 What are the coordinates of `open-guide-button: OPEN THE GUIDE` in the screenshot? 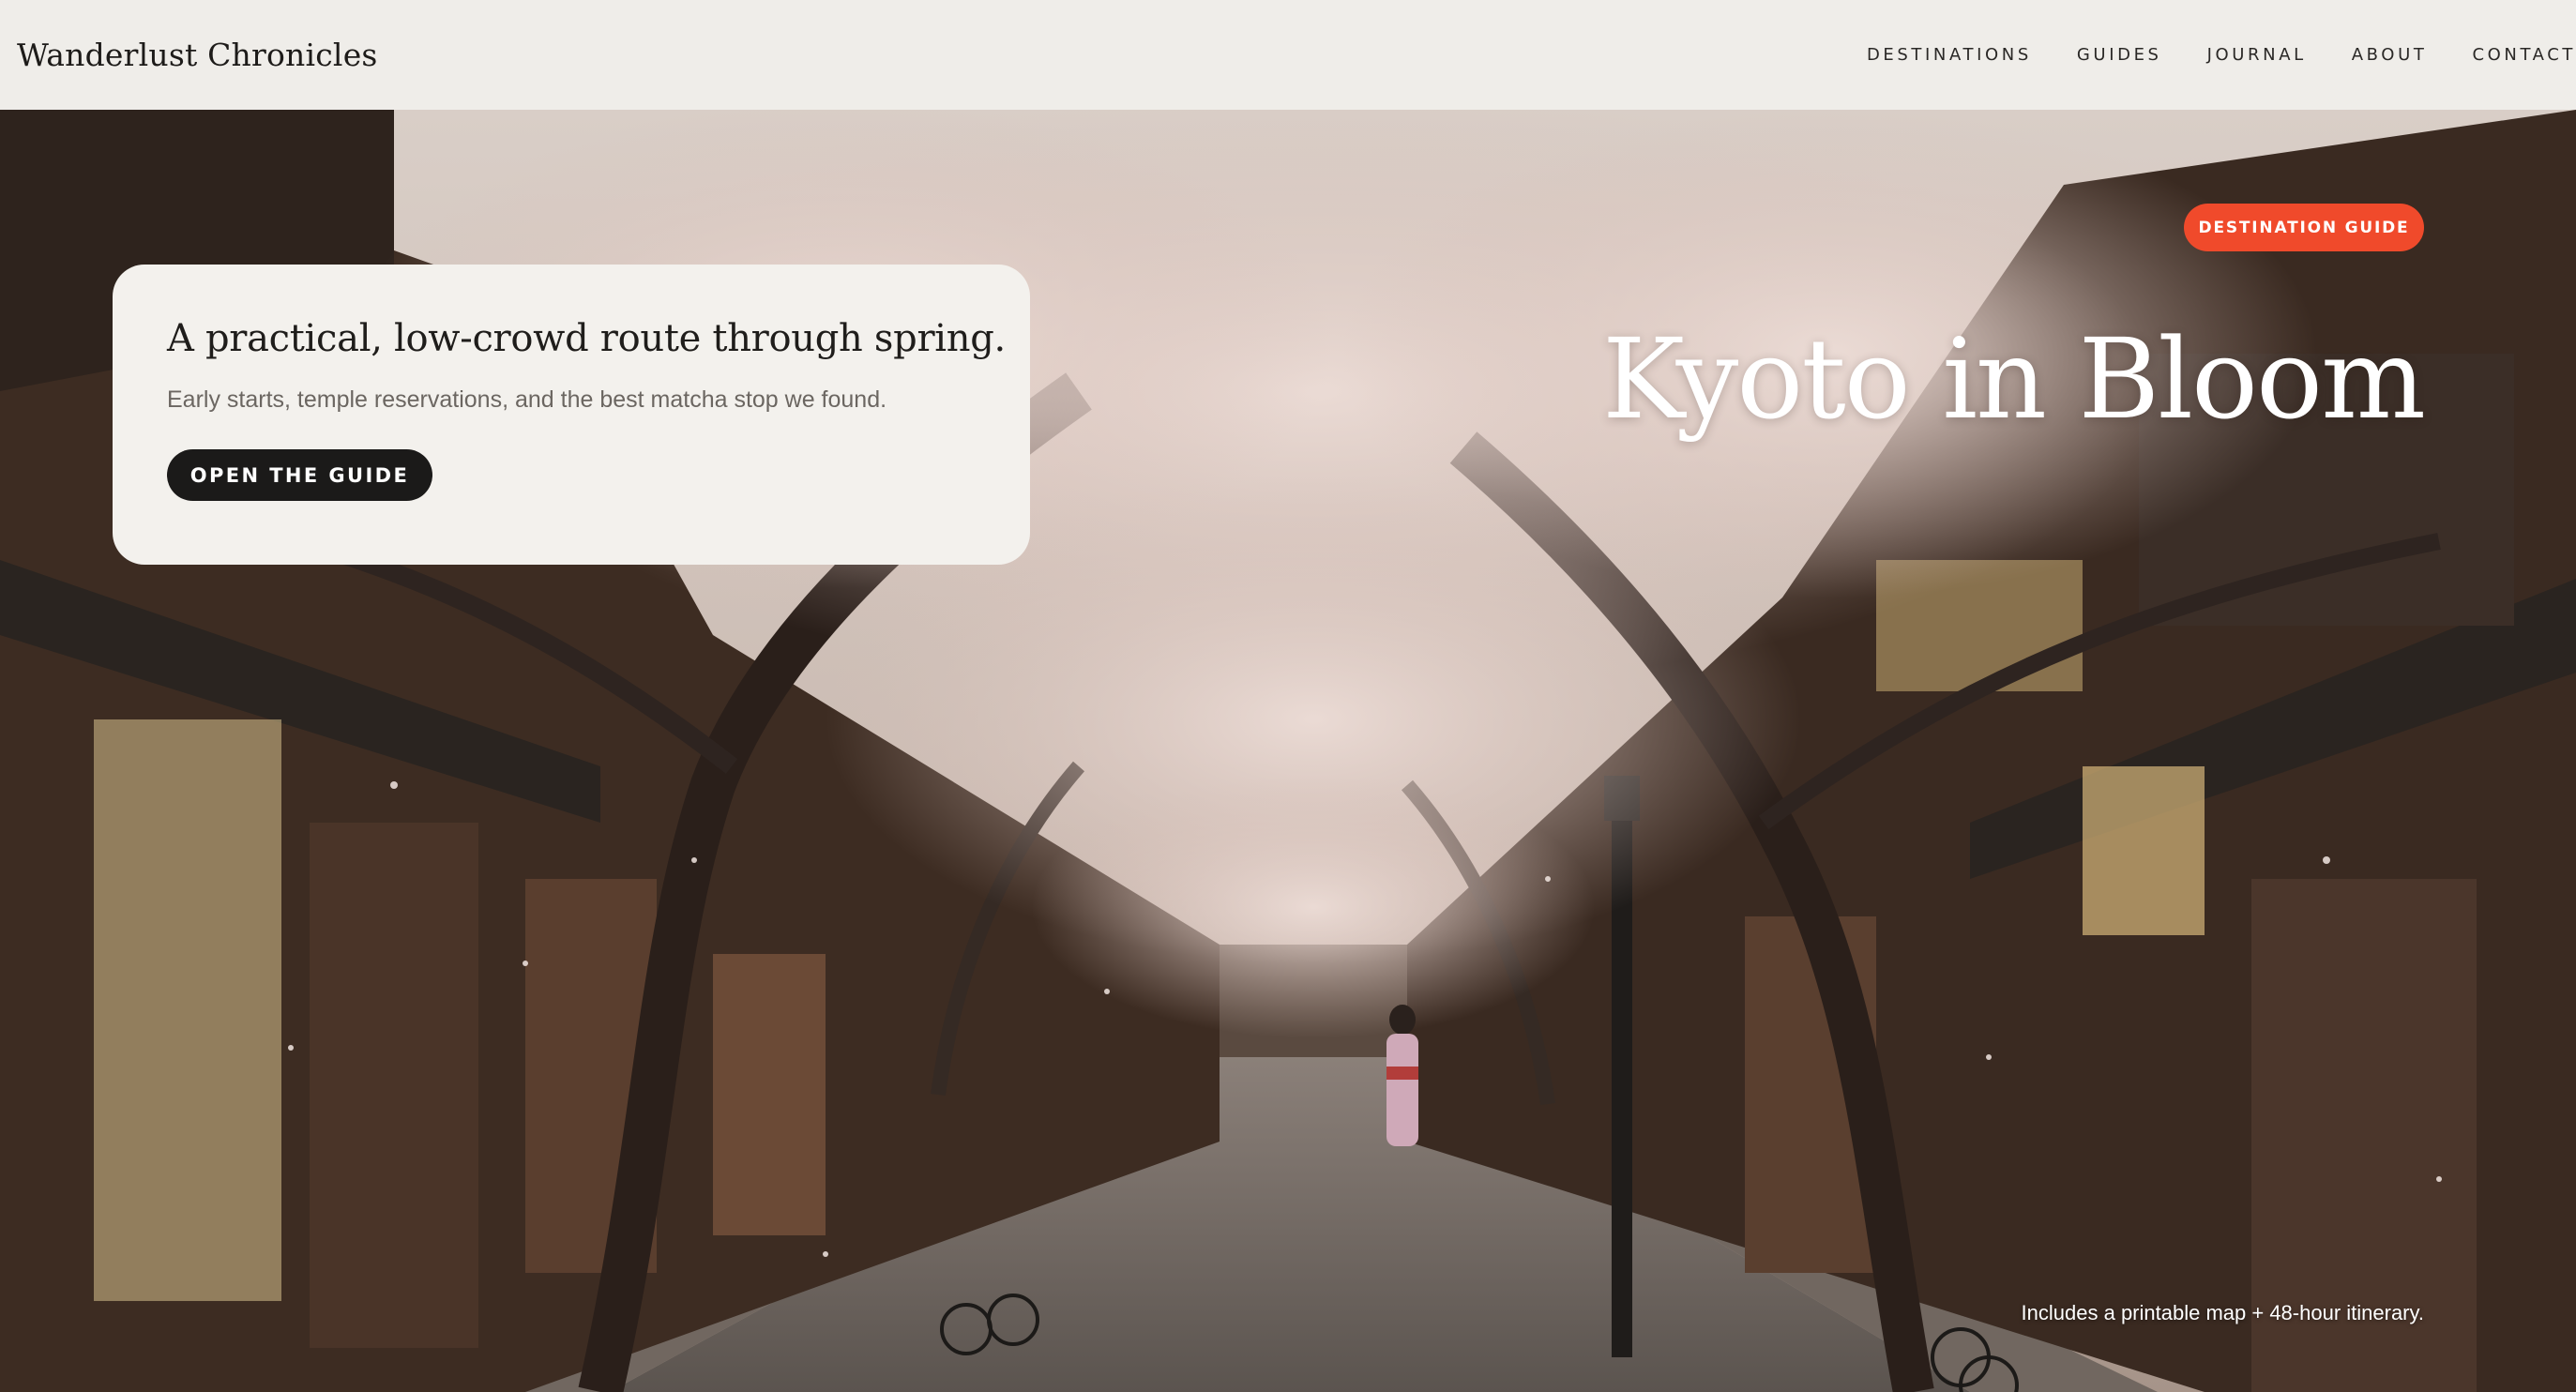 It's located at (299, 475).